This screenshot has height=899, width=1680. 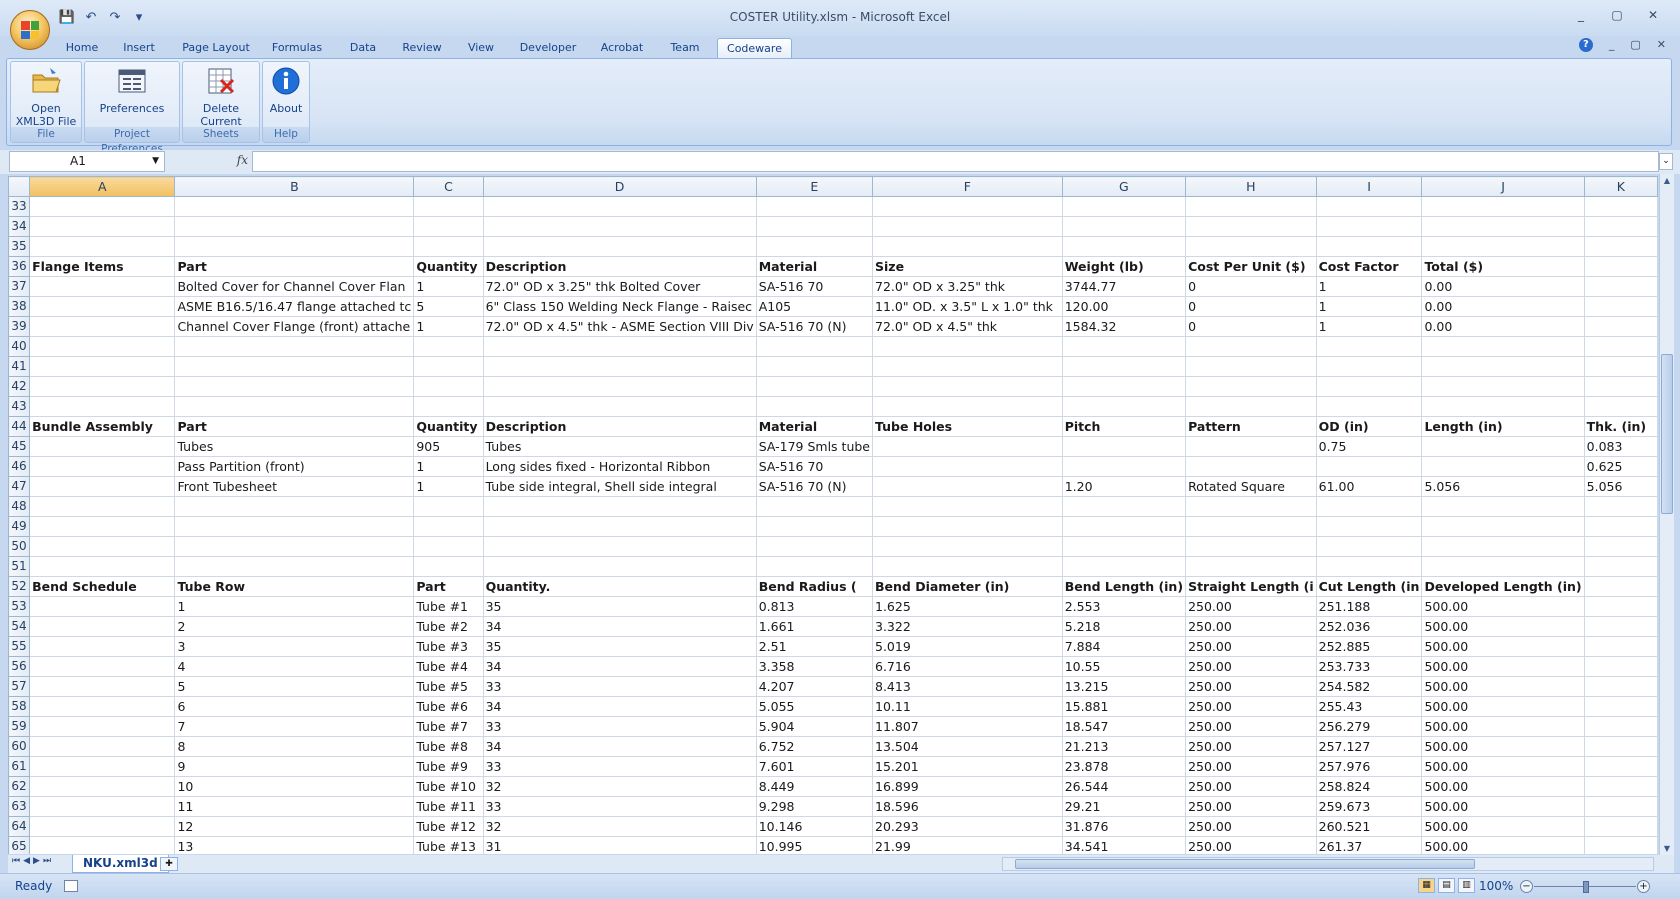 I want to click on cell: 257.976, so click(x=1369, y=766).